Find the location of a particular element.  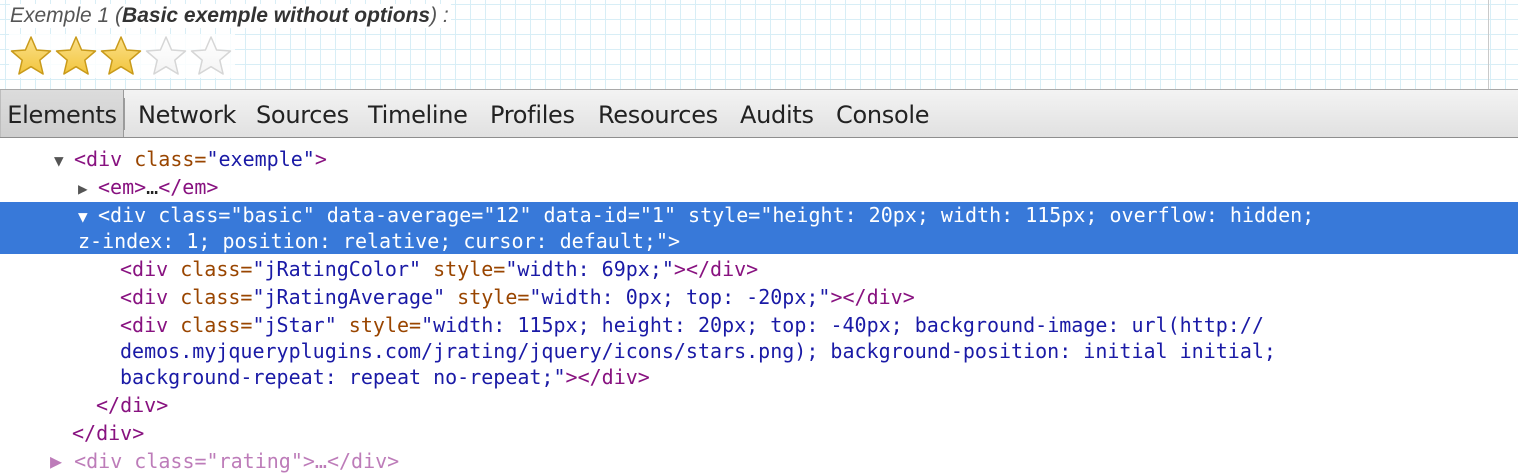

tag-partial: ▶ <div class="rating">…</div> is located at coordinates (225, 461).